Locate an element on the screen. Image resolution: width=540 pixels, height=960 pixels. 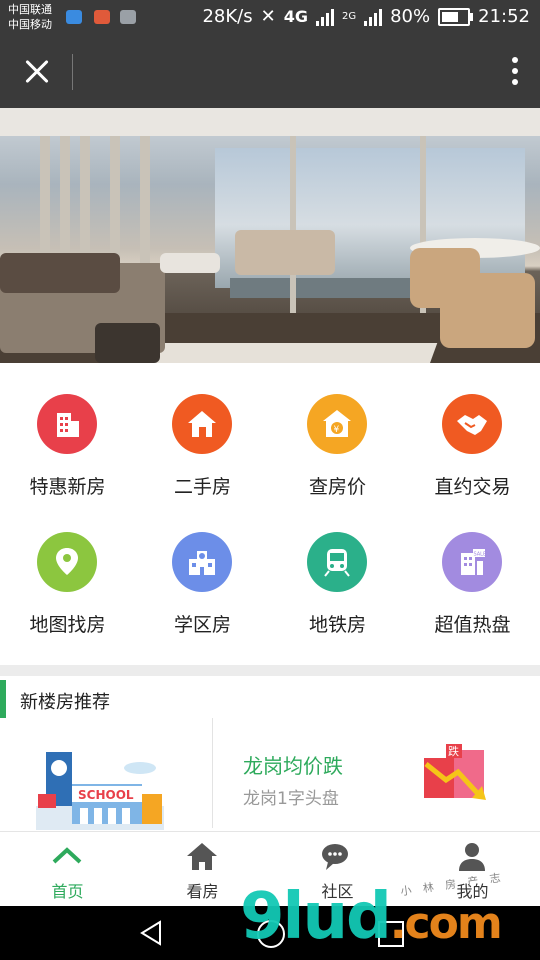
price-tag-text: 跌 is located at coordinates (453, 751).